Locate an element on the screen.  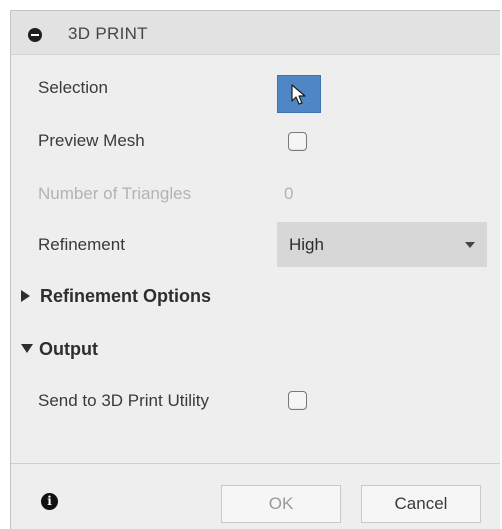
refinement-dropdown: High is located at coordinates (382, 244).